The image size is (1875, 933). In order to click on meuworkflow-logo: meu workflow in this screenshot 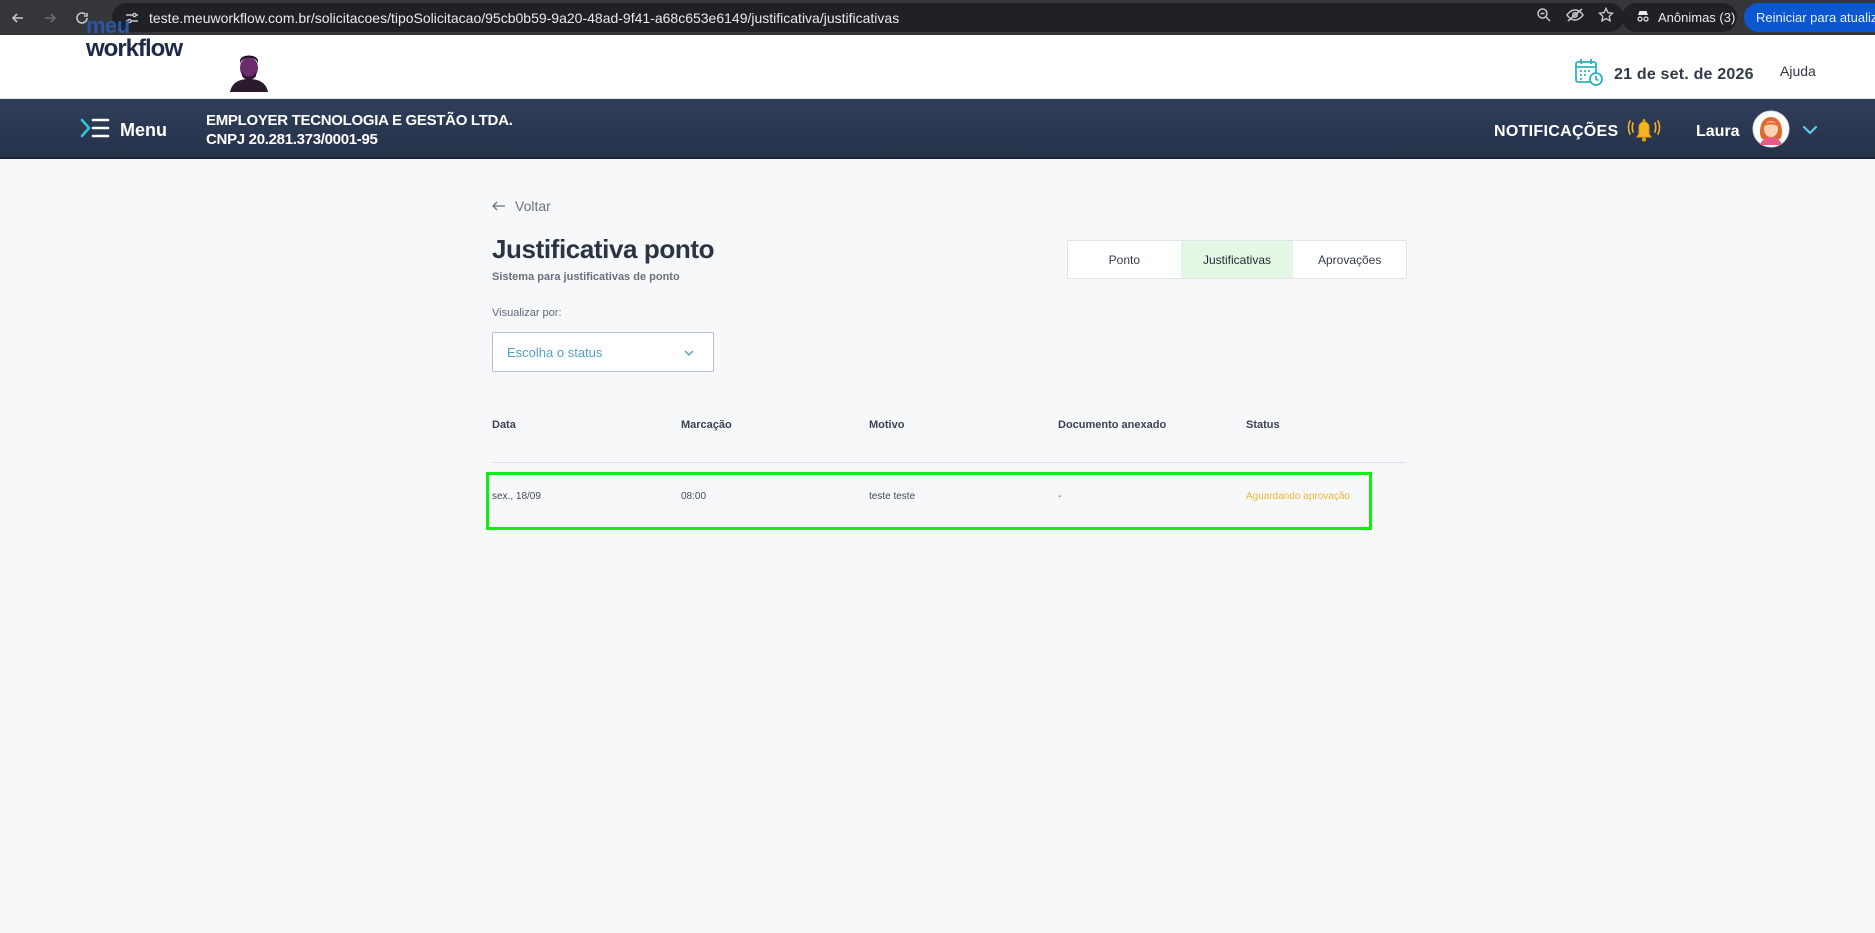, I will do `click(134, 37)`.